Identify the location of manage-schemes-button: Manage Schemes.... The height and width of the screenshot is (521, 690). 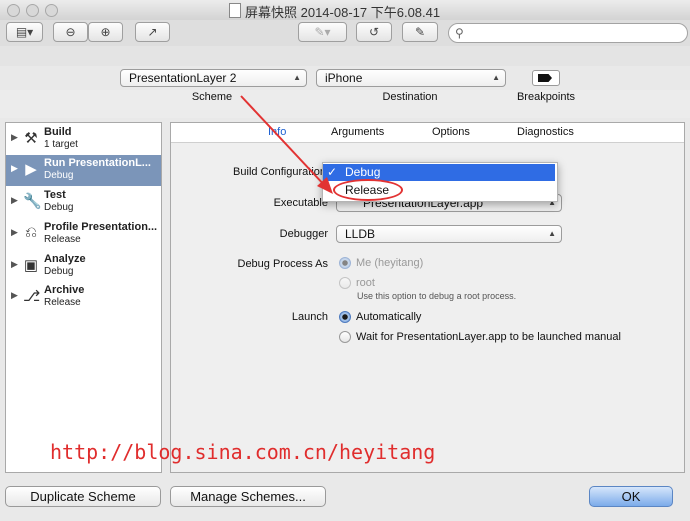
(248, 496).